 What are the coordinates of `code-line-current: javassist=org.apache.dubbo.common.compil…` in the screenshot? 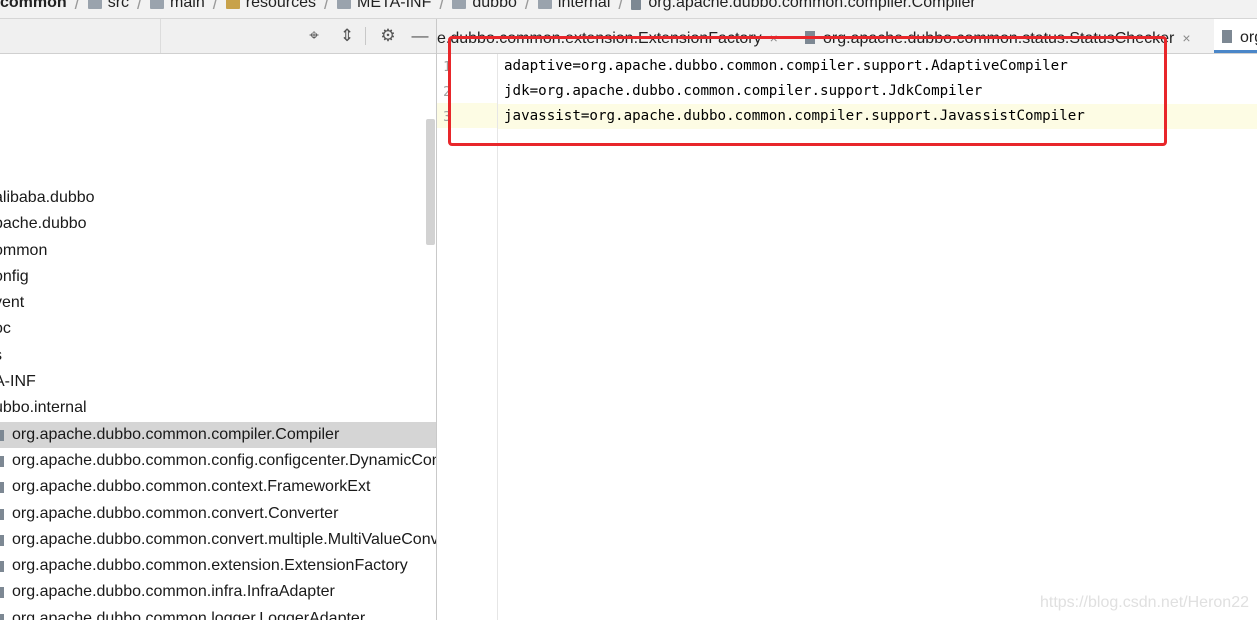 It's located at (877, 116).